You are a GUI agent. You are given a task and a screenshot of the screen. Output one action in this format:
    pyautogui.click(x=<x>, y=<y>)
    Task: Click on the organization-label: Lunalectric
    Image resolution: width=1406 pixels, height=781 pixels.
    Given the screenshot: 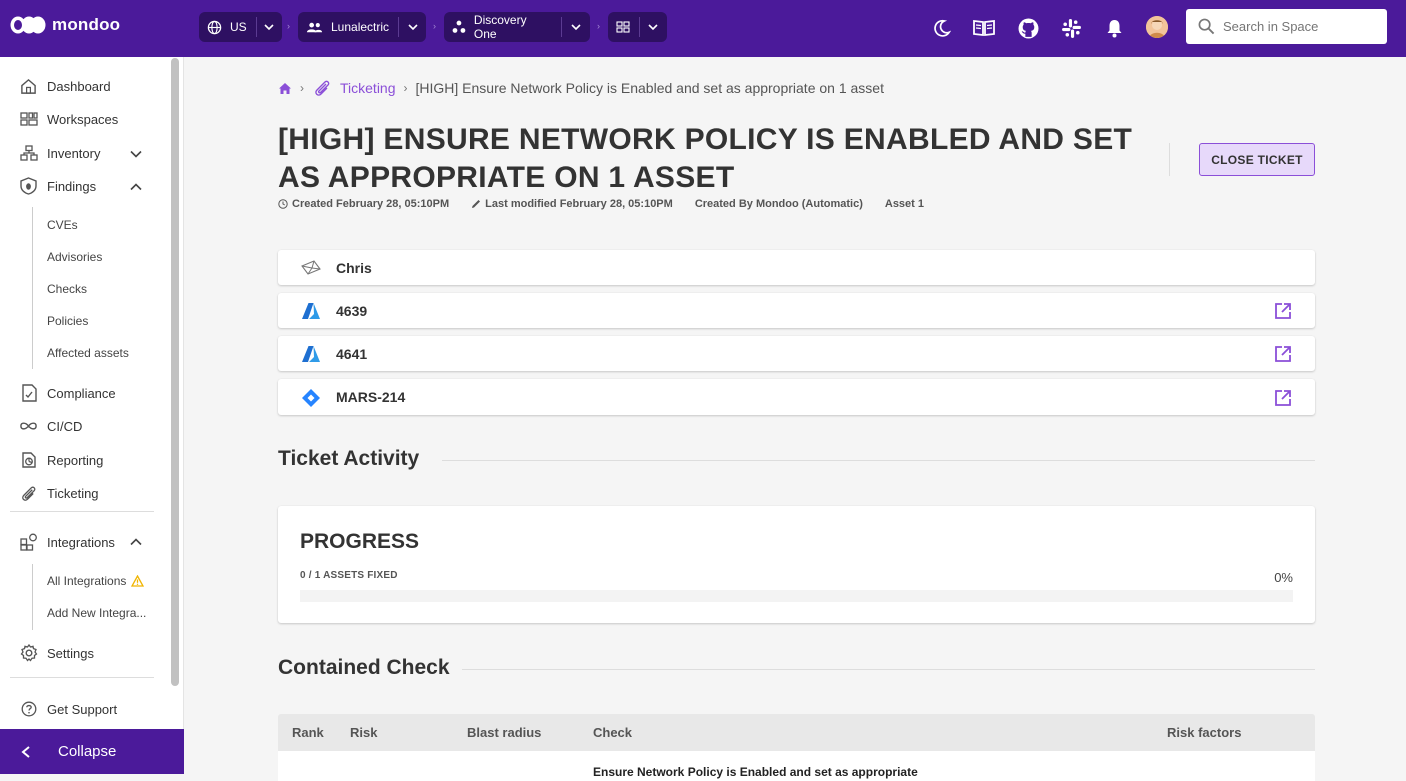 What is the action you would take?
    pyautogui.click(x=360, y=27)
    